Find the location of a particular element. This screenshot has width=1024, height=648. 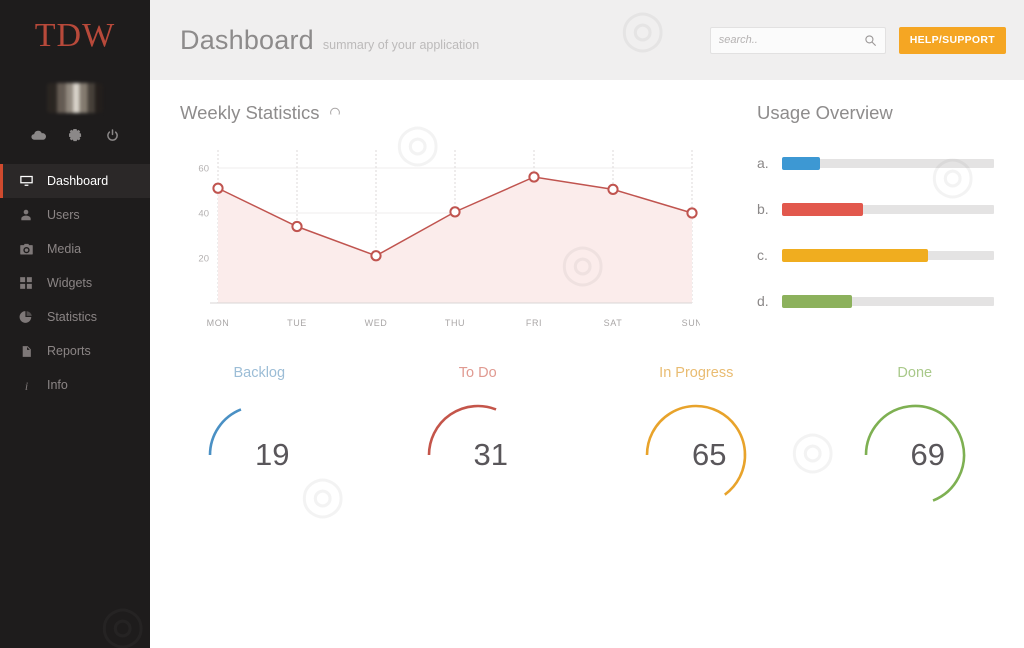

brand-logo: TDW is located at coordinates (75, 36).